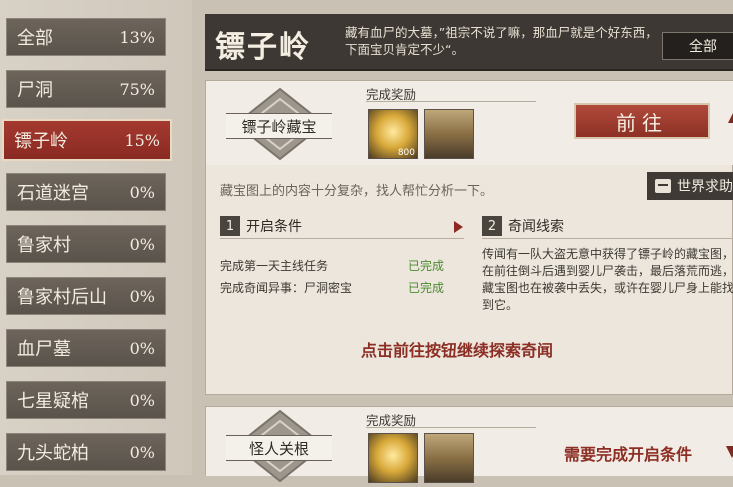  I want to click on sidebar-item-percent: 75%, so click(137, 89).